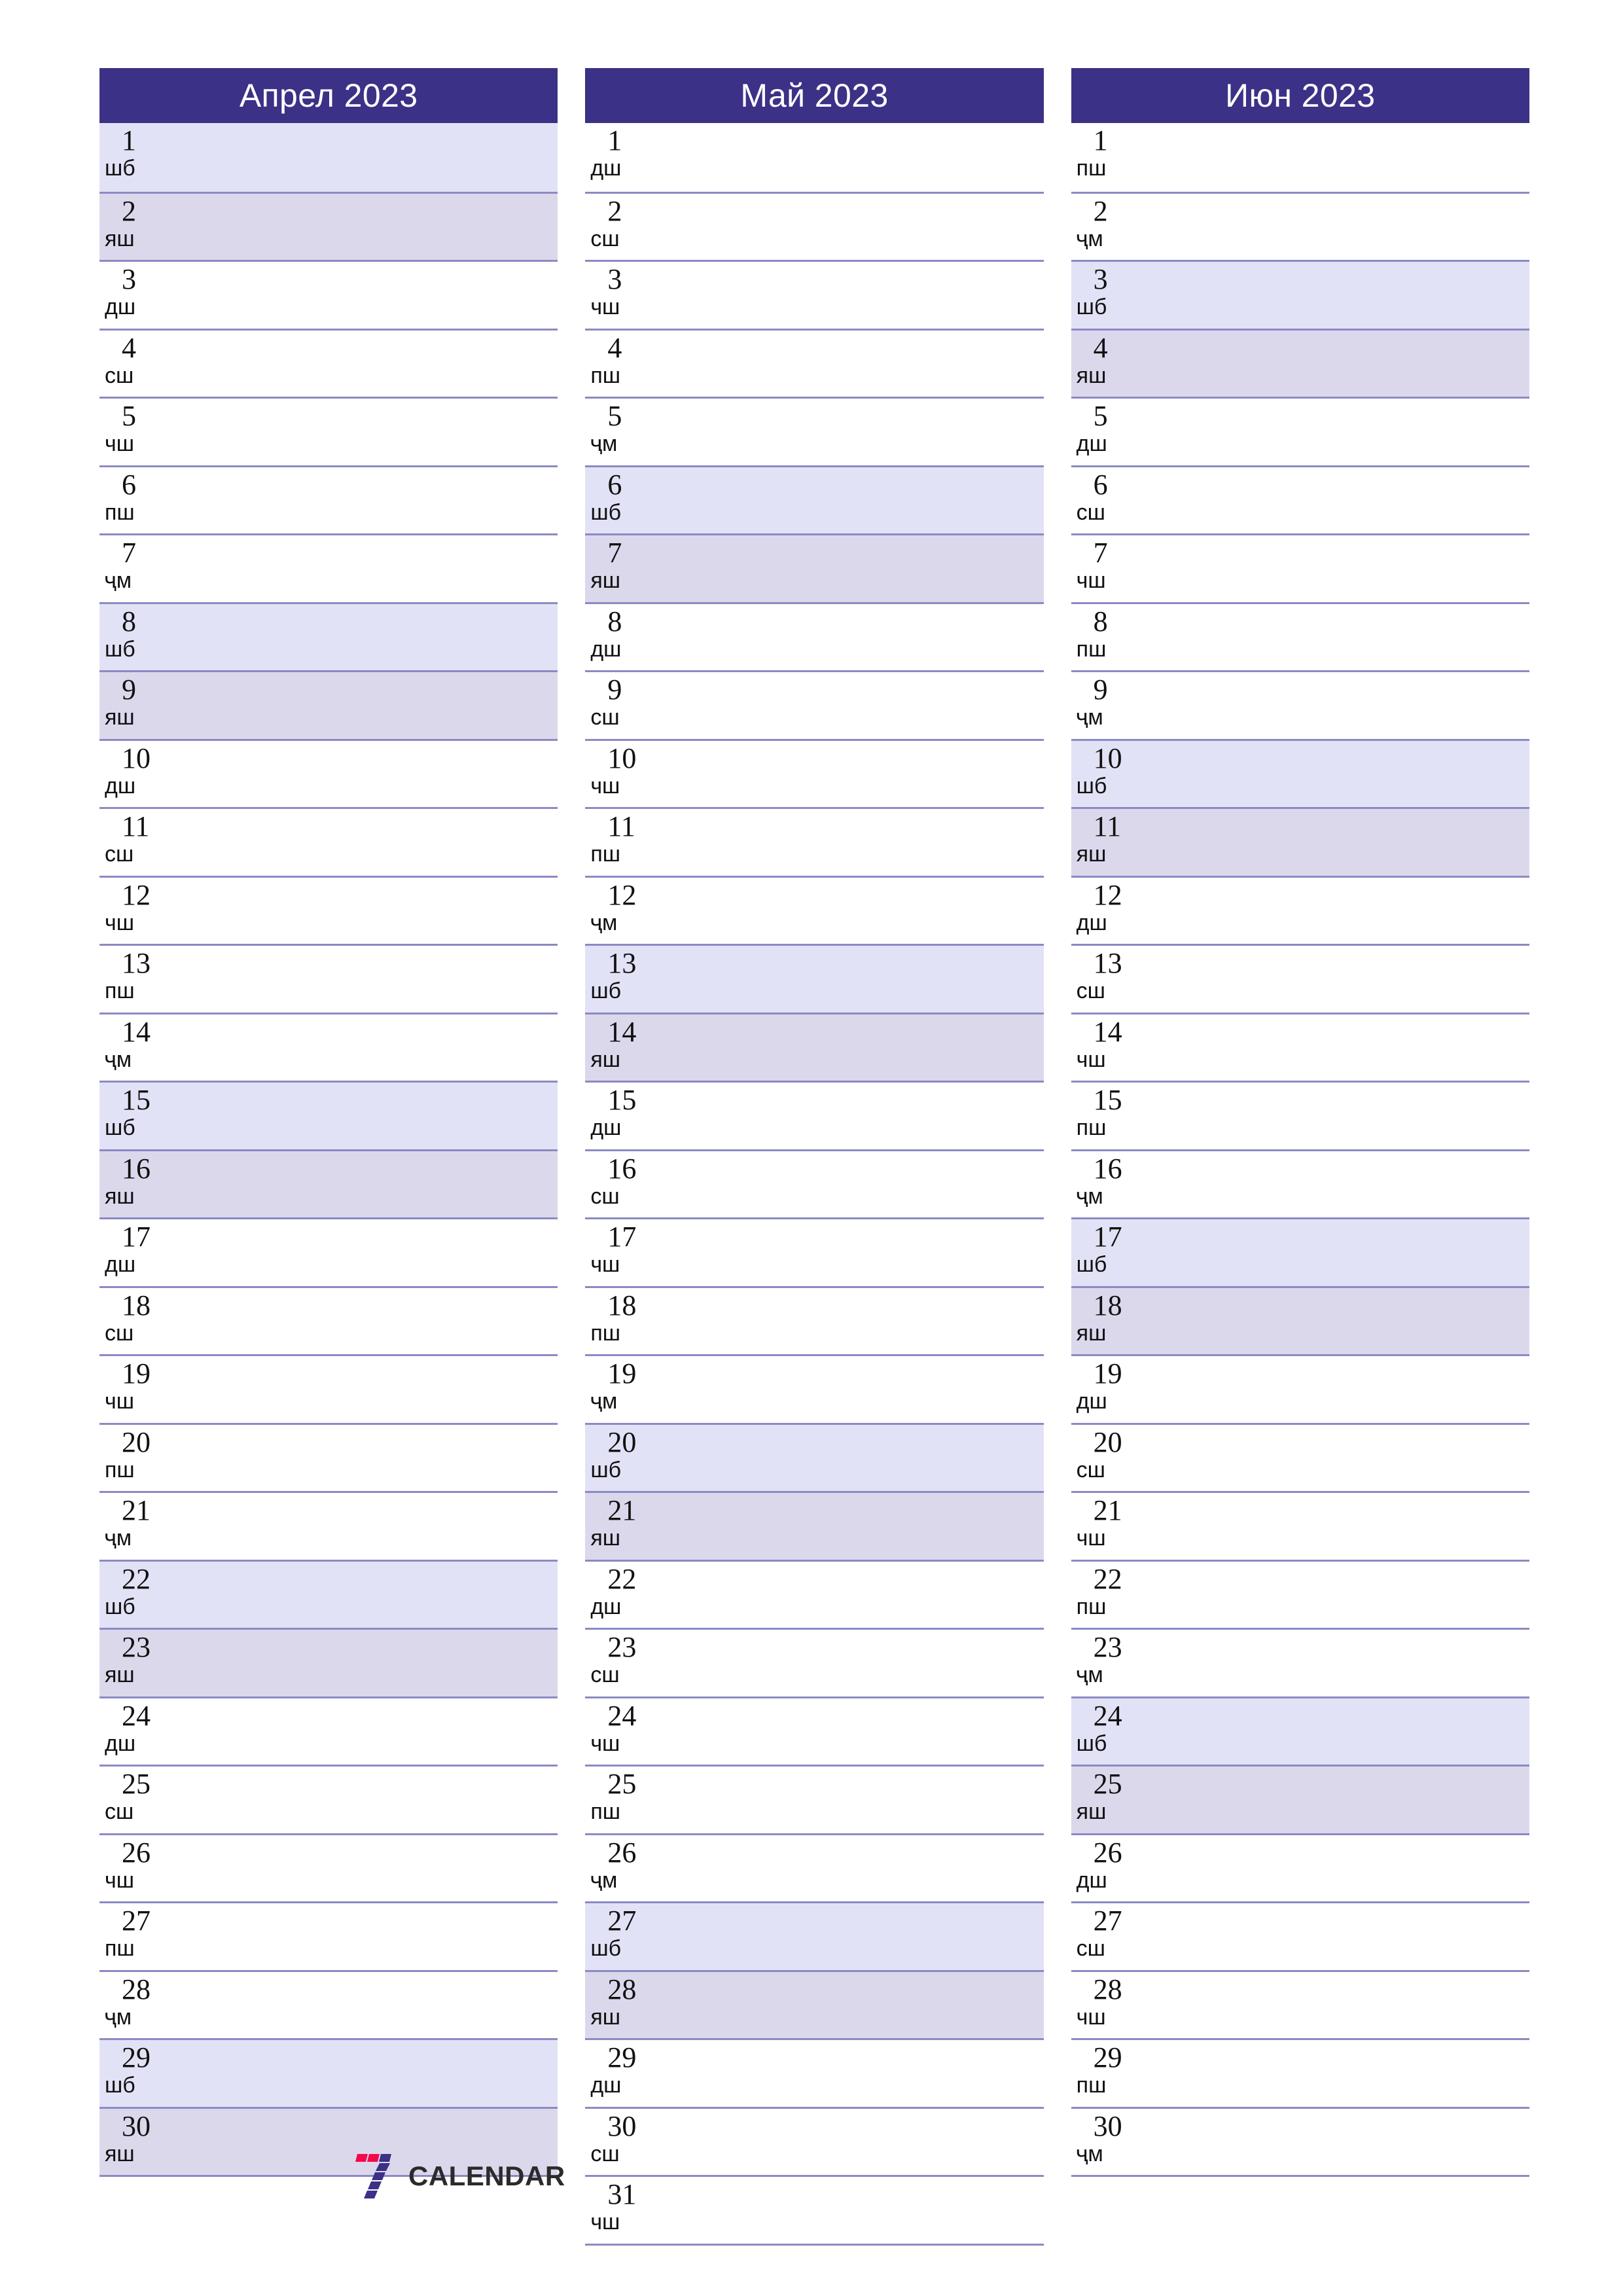 The width and height of the screenshot is (1623, 2296). Describe the element at coordinates (1300, 567) in the screenshot. I see `day-row: 7 чш` at that location.